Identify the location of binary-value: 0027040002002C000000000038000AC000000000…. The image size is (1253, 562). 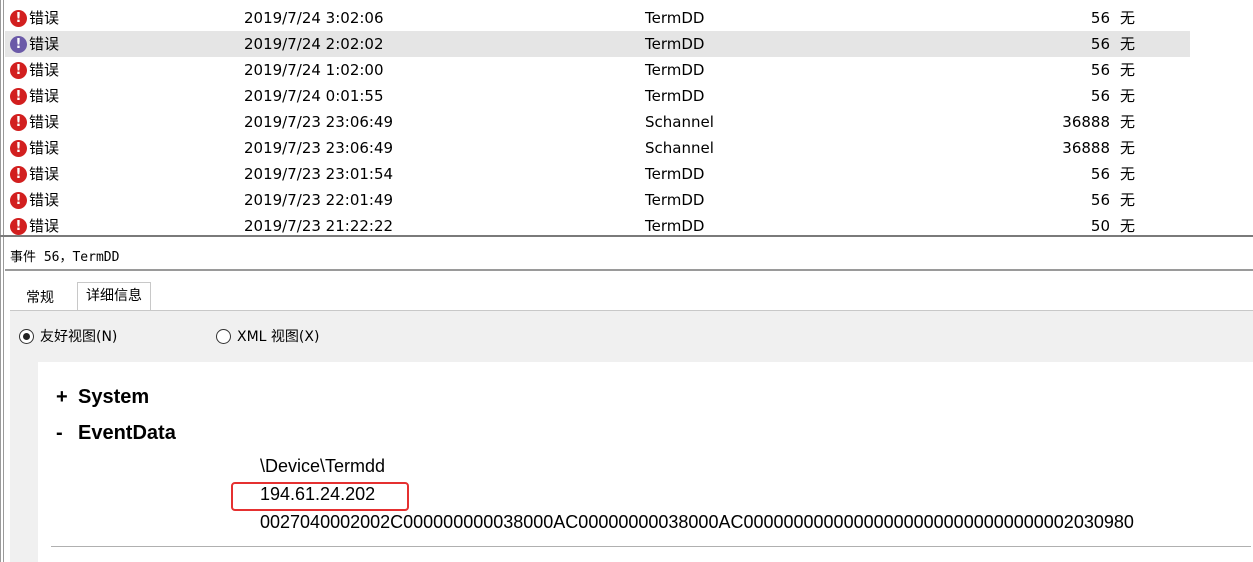
(697, 522).